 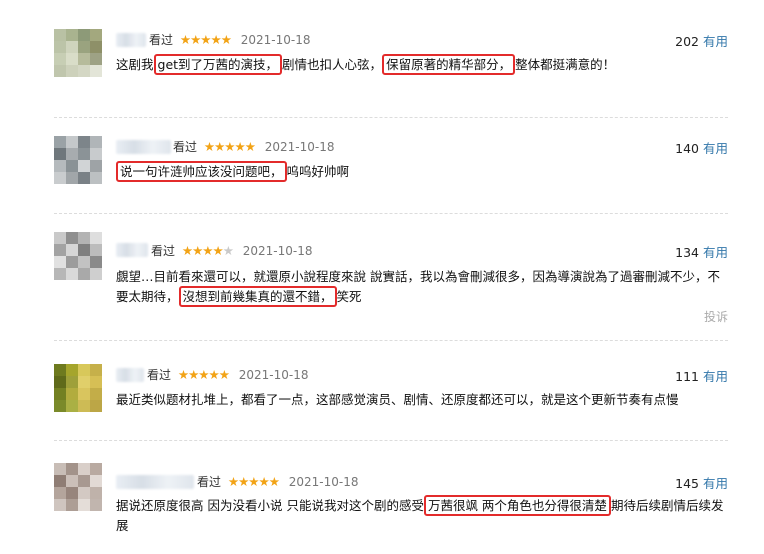 I want to click on review-text-segment: 这剧我, so click(x=135, y=64).